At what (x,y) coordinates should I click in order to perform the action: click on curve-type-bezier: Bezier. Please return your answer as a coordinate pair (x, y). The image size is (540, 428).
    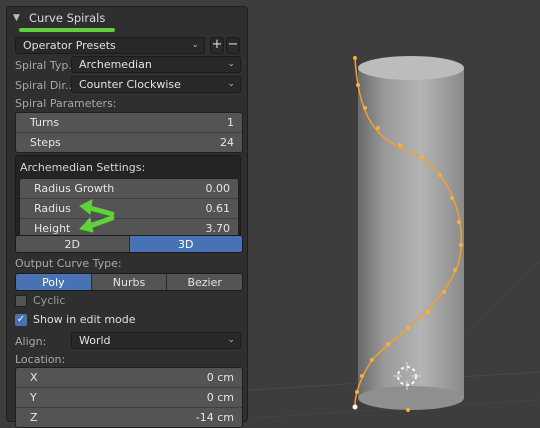
    Looking at the image, I should click on (204, 282).